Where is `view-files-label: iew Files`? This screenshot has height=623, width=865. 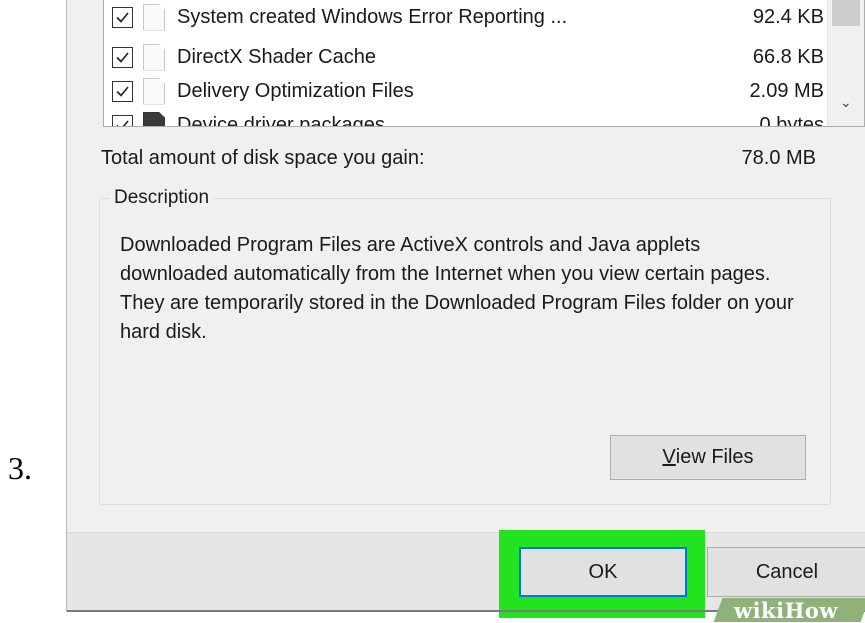
view-files-label: iew Files is located at coordinates (714, 457).